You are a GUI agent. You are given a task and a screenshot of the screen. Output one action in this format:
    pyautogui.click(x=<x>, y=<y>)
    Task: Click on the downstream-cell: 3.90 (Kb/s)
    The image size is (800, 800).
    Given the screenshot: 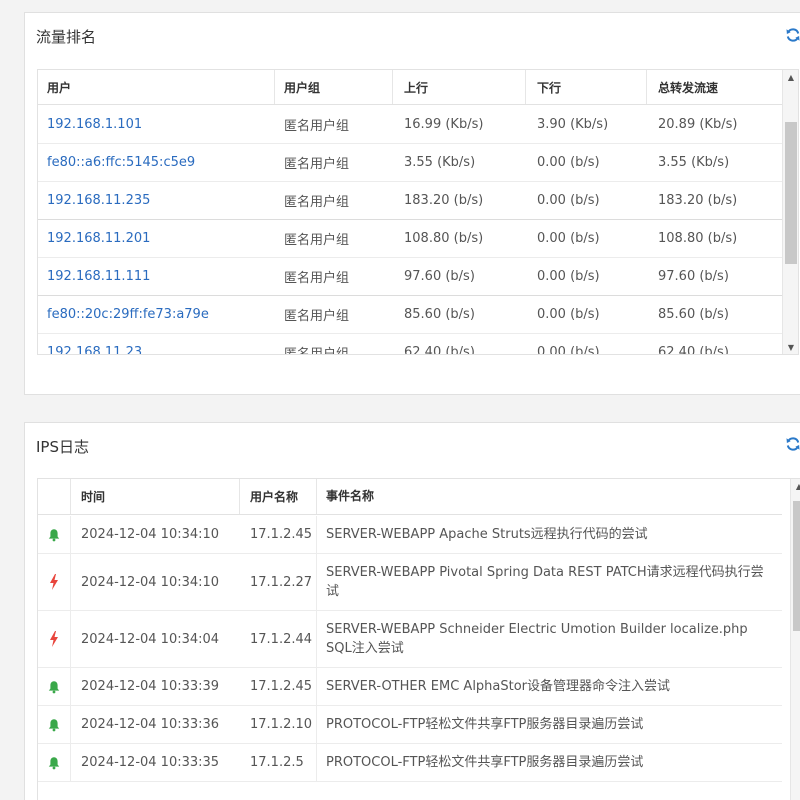 What is the action you would take?
    pyautogui.click(x=573, y=124)
    